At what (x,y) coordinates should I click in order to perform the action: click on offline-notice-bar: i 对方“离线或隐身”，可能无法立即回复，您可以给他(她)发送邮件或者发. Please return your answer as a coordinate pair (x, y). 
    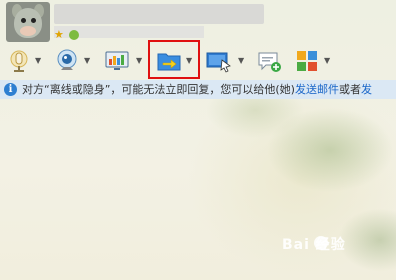
    Looking at the image, I should click on (198, 89).